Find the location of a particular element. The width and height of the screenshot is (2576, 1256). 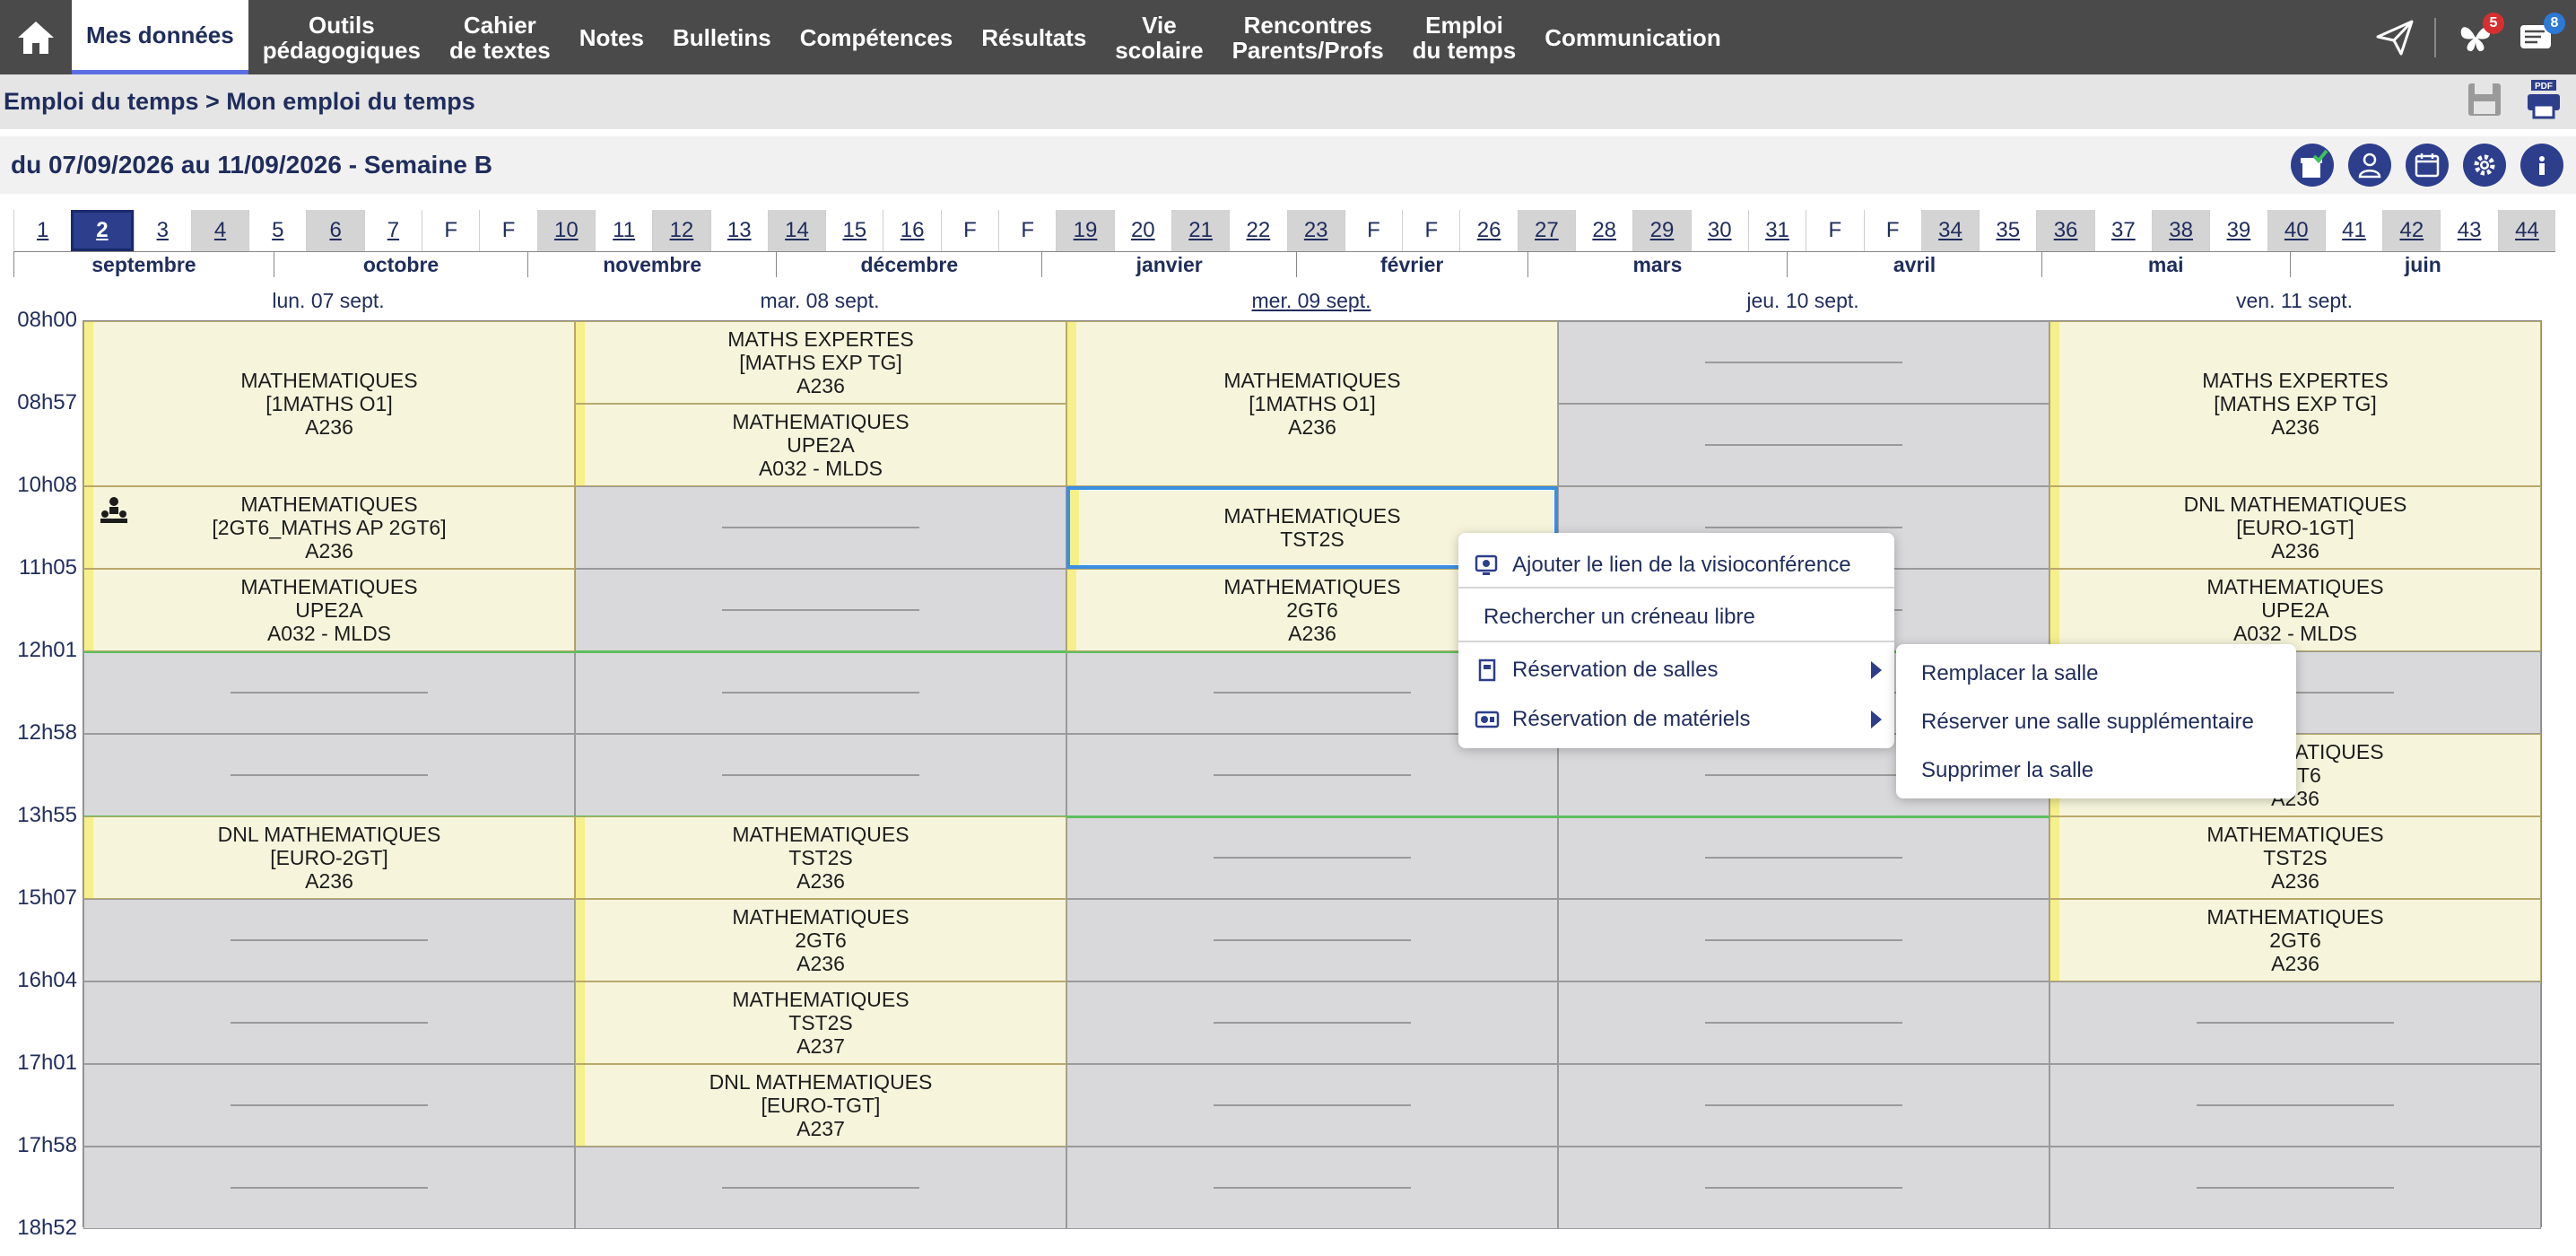

nav-item-5: Compétences is located at coordinates (877, 37).